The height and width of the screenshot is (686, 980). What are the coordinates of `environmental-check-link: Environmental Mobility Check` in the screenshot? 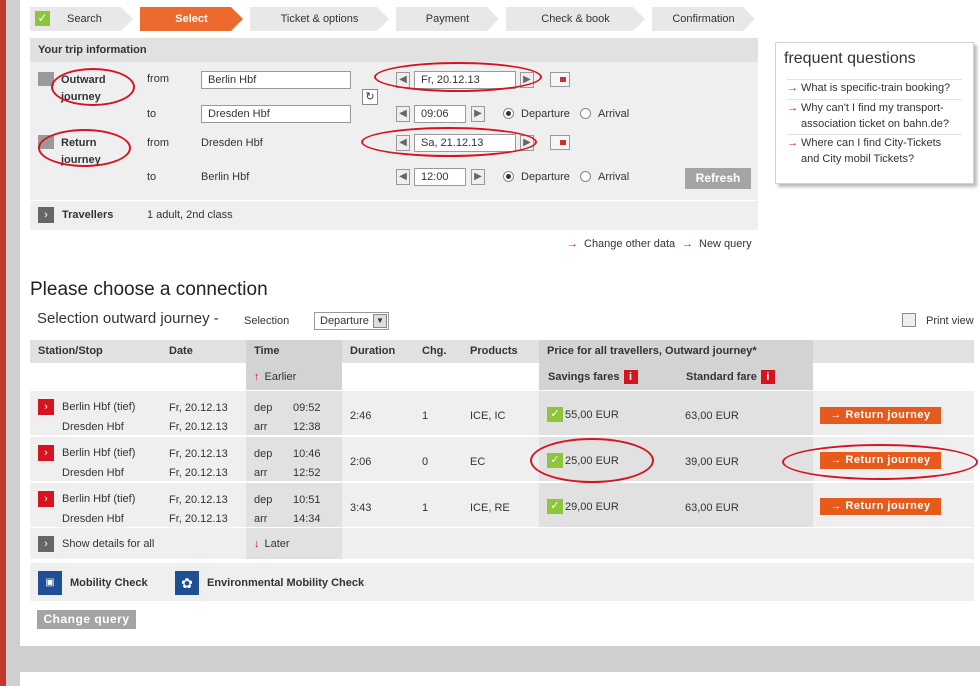 It's located at (285, 583).